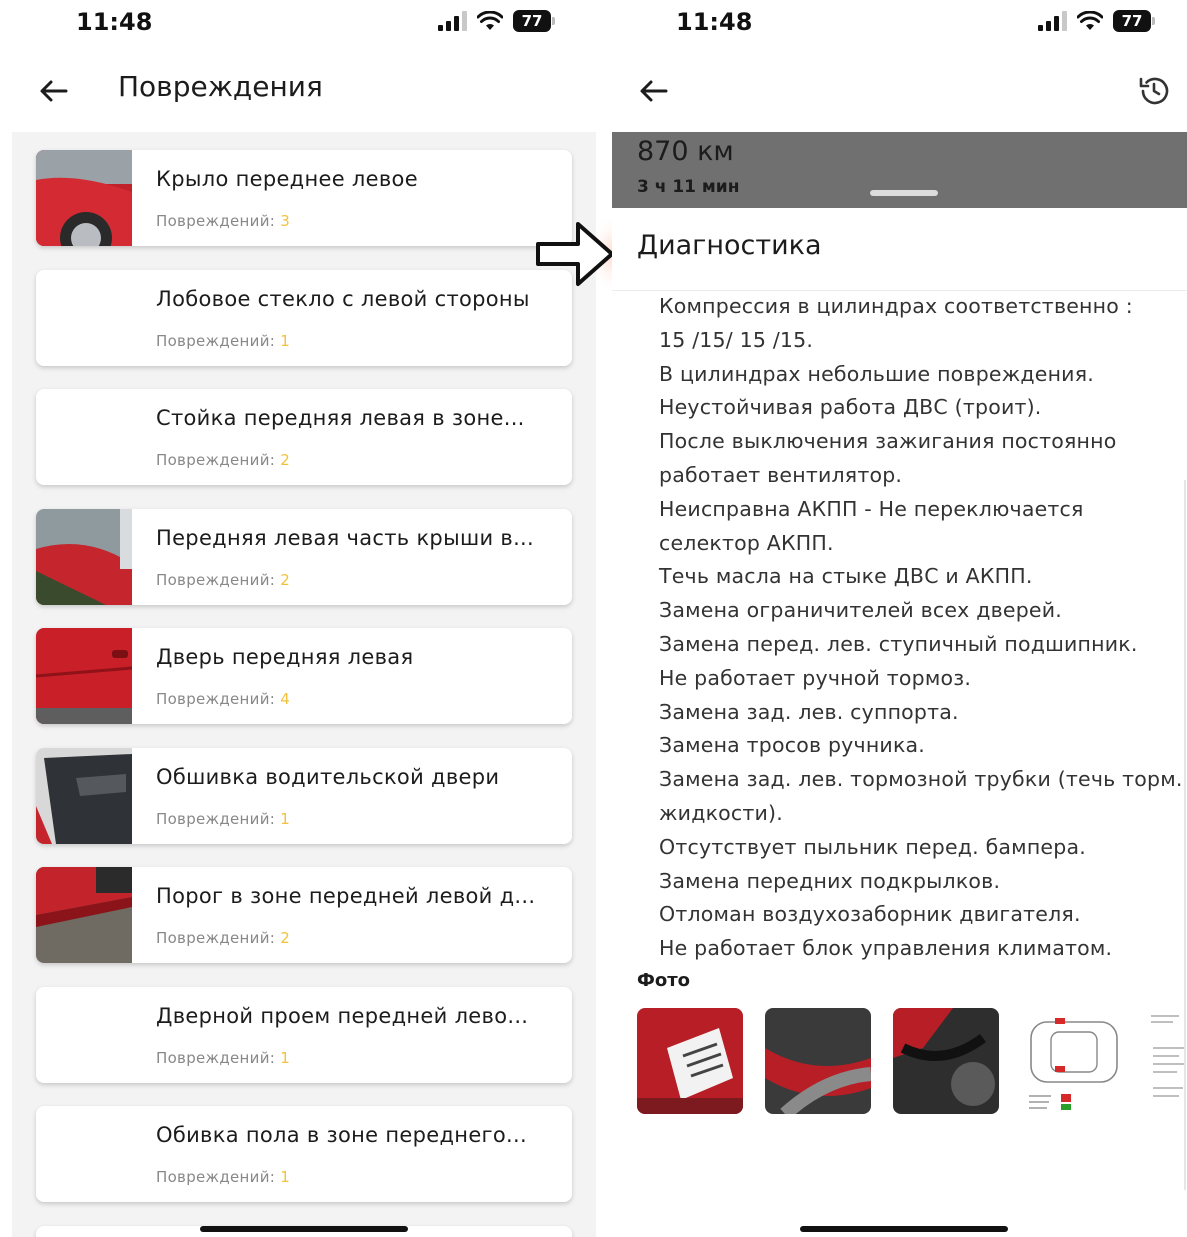 This screenshot has width=1187, height=1237. What do you see at coordinates (888, 441) in the screenshot?
I see `diagnostics-line: После выключения зажигания постоянно` at bounding box center [888, 441].